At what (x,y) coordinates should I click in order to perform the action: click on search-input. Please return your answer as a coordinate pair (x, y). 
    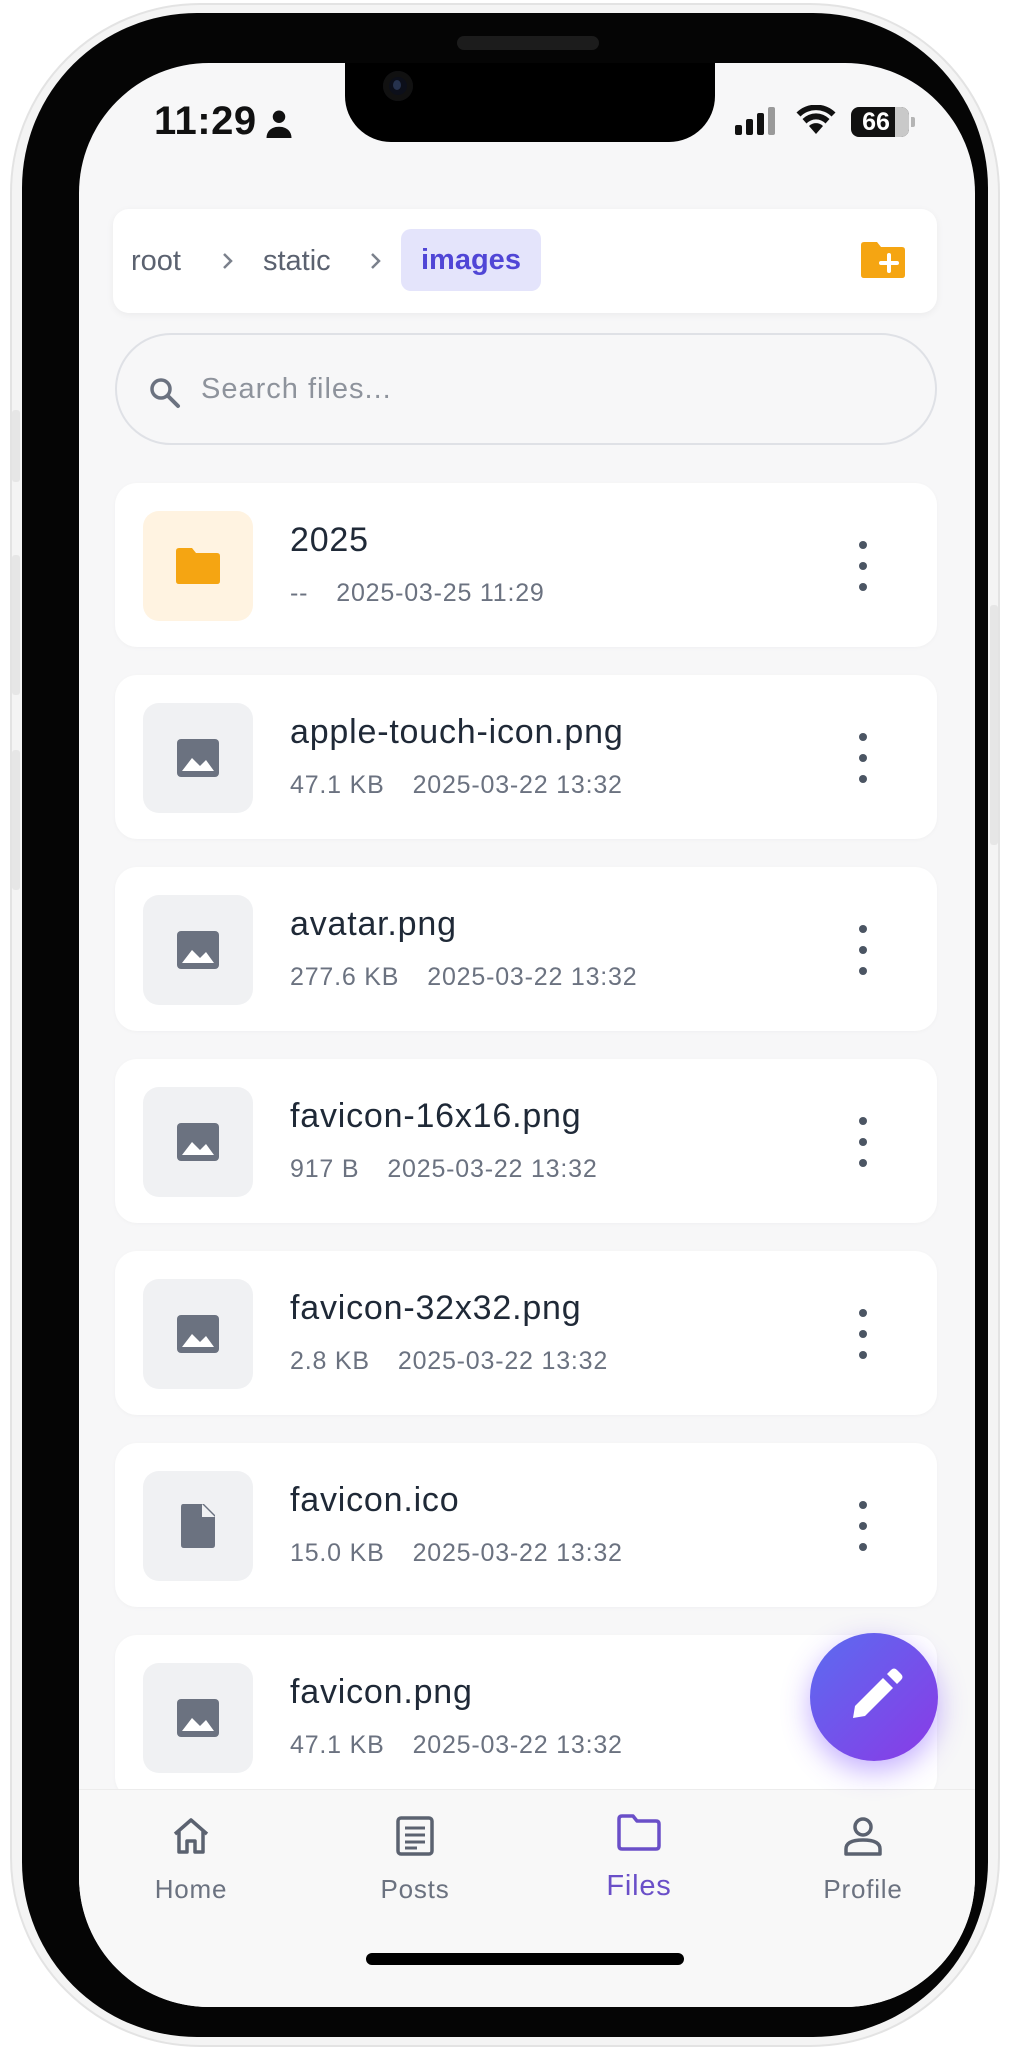
    Looking at the image, I should click on (551, 389).